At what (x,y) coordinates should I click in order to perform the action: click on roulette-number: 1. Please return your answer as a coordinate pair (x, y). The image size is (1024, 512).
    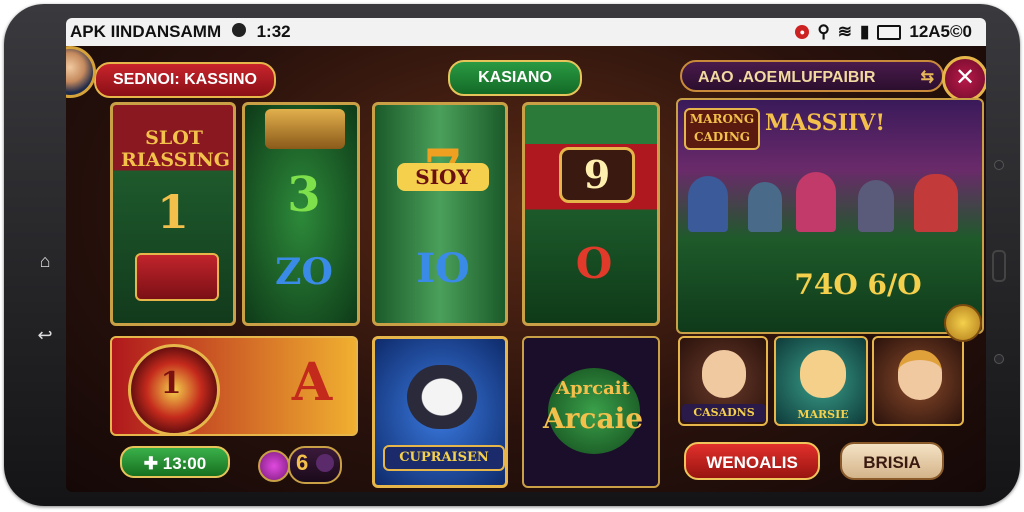
    Looking at the image, I should click on (171, 383).